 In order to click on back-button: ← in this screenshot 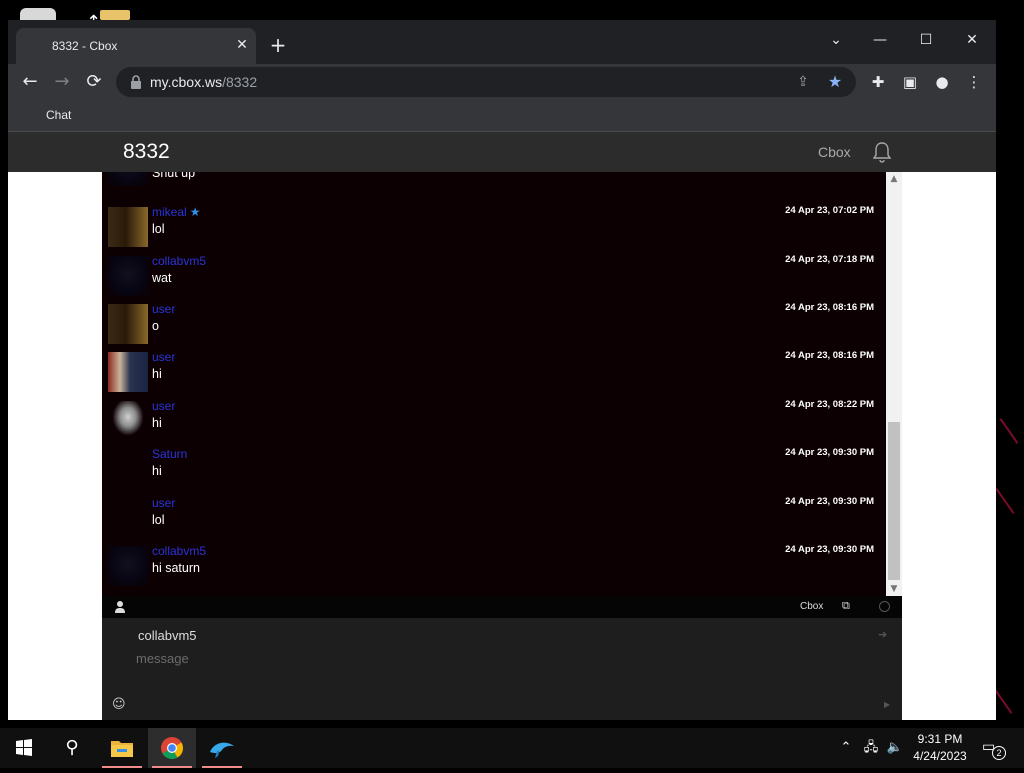, I will do `click(30, 82)`.